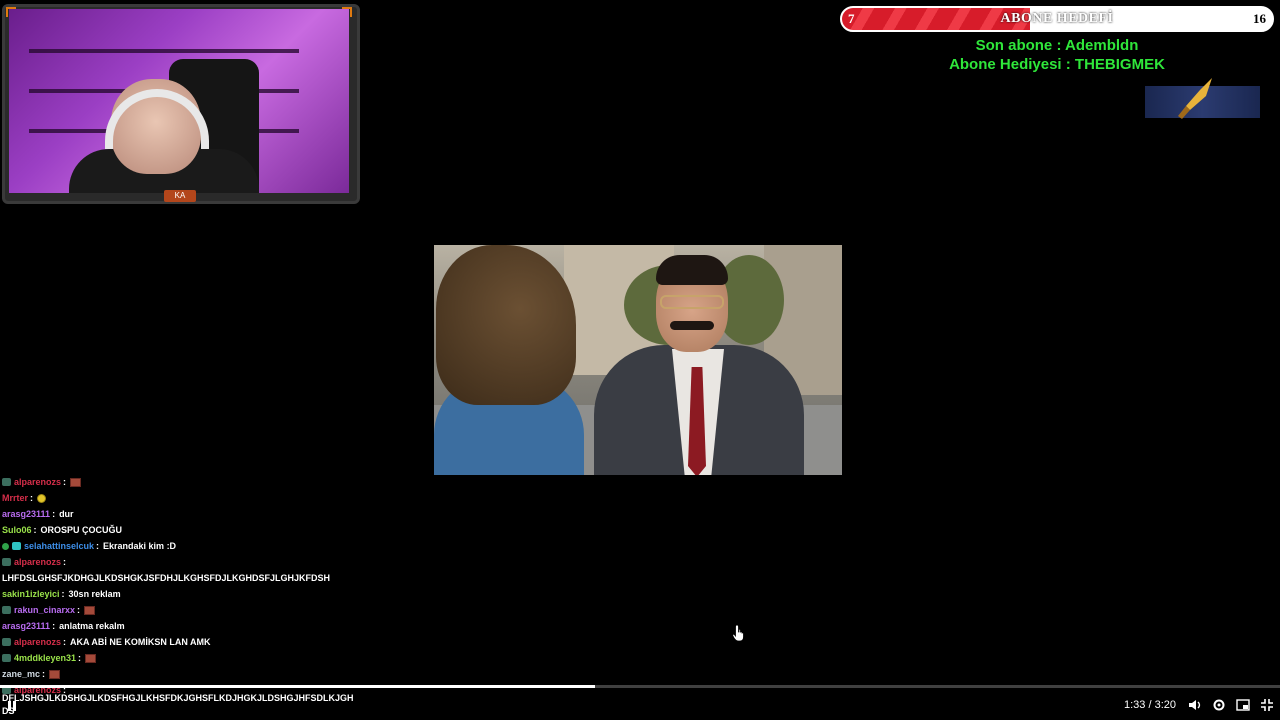 Image resolution: width=1280 pixels, height=720 pixels. Describe the element at coordinates (1259, 18) in the screenshot. I see `goal-target: 16` at that location.